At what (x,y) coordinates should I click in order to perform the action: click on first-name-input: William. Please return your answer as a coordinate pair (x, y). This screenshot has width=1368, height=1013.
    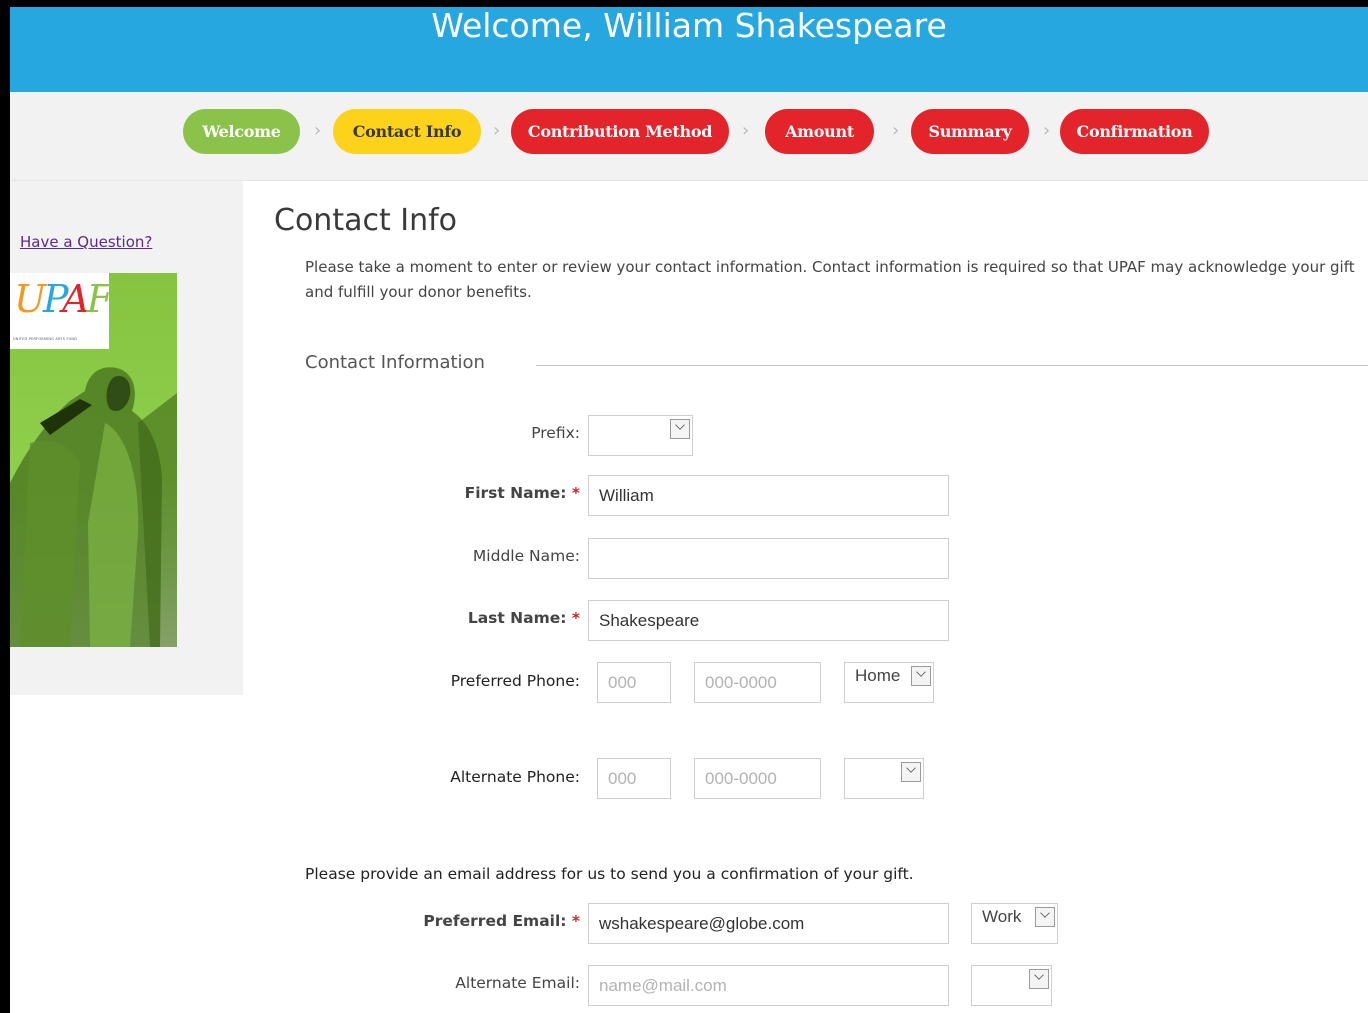
    Looking at the image, I should click on (768, 495).